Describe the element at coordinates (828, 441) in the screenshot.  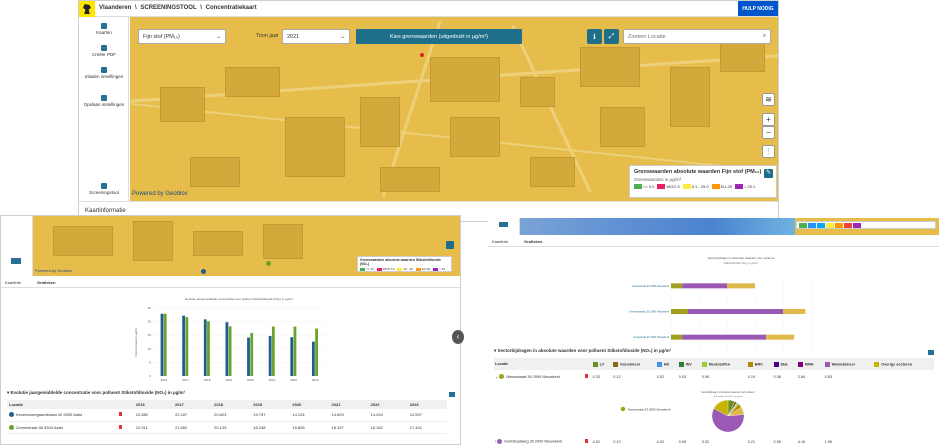
I see `value-cell: 1.96` at that location.